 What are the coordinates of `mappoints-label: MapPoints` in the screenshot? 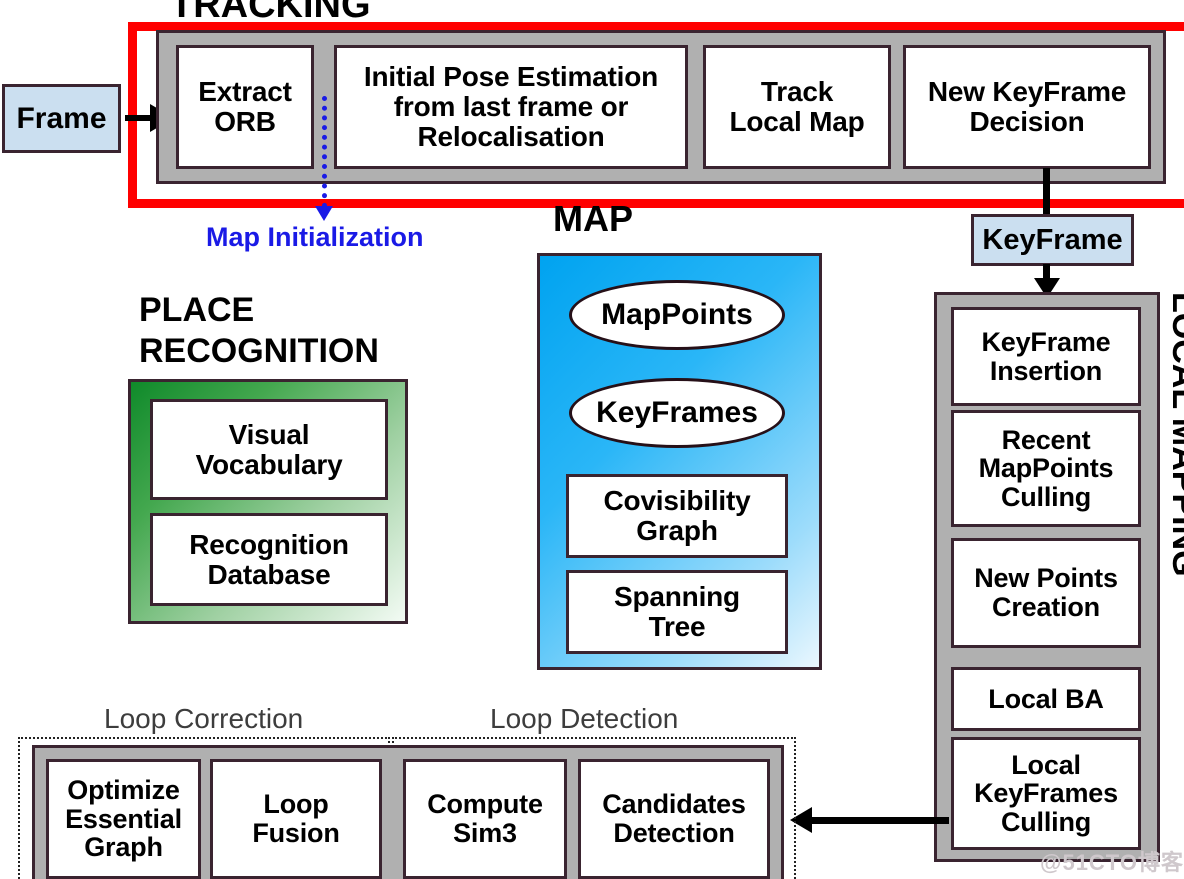 It's located at (677, 314).